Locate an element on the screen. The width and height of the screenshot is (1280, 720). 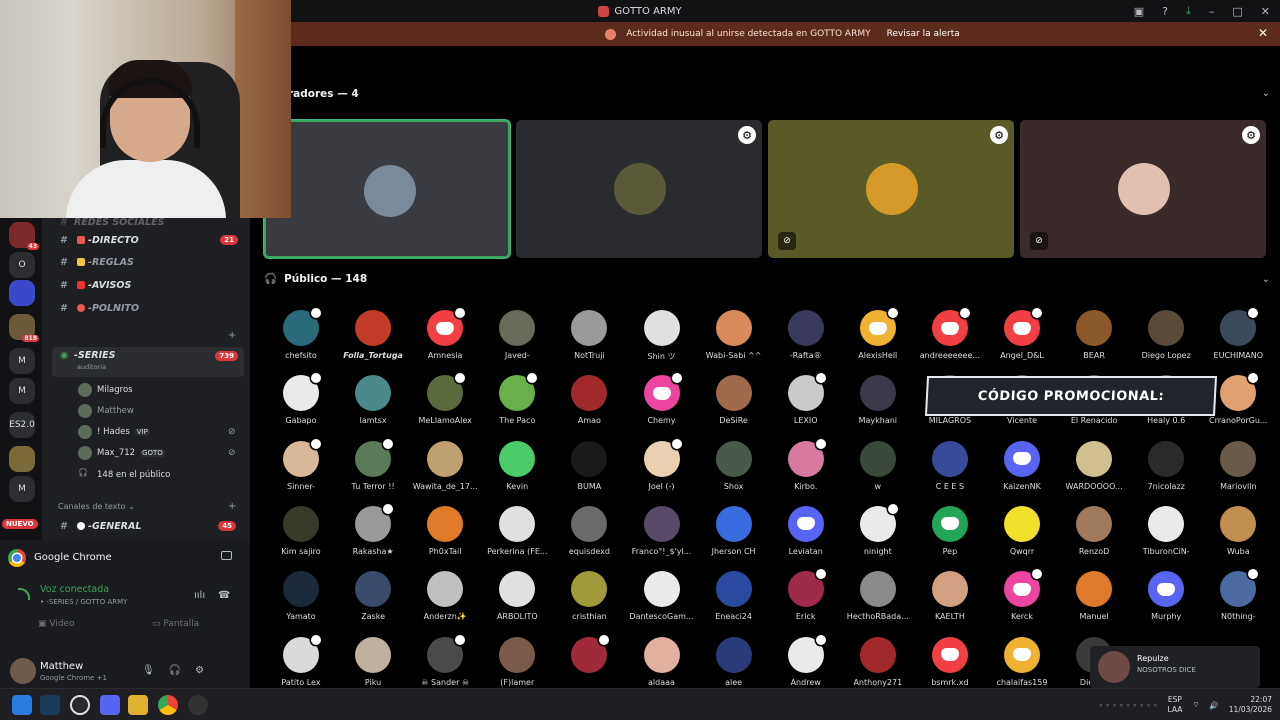
audience-member: Chemy is located at coordinates (662, 405).